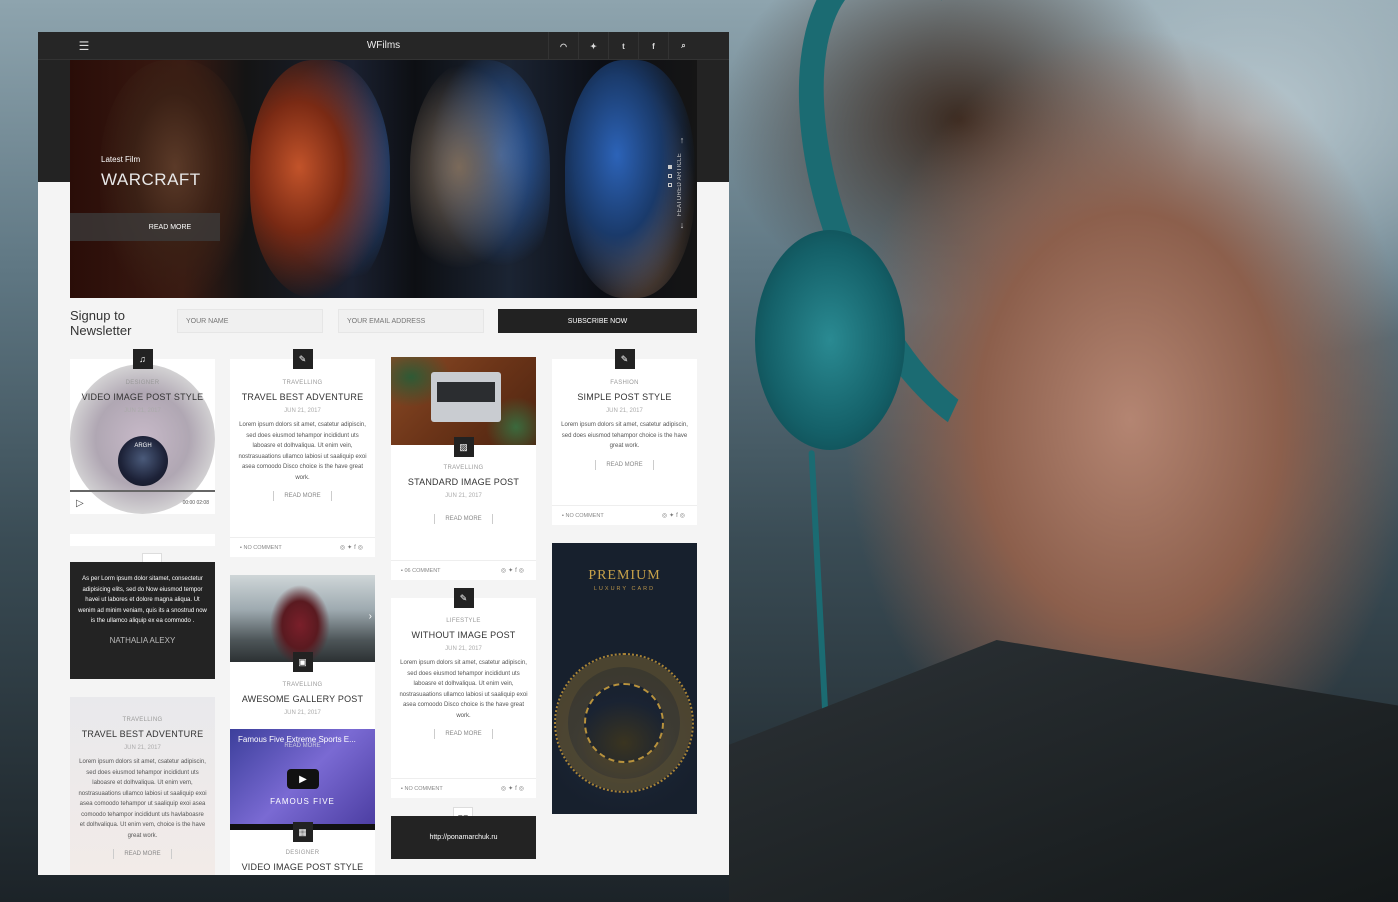 The width and height of the screenshot is (1398, 902). Describe the element at coordinates (624, 397) in the screenshot. I see `post-title: SIMPLE POST STYLE` at that location.